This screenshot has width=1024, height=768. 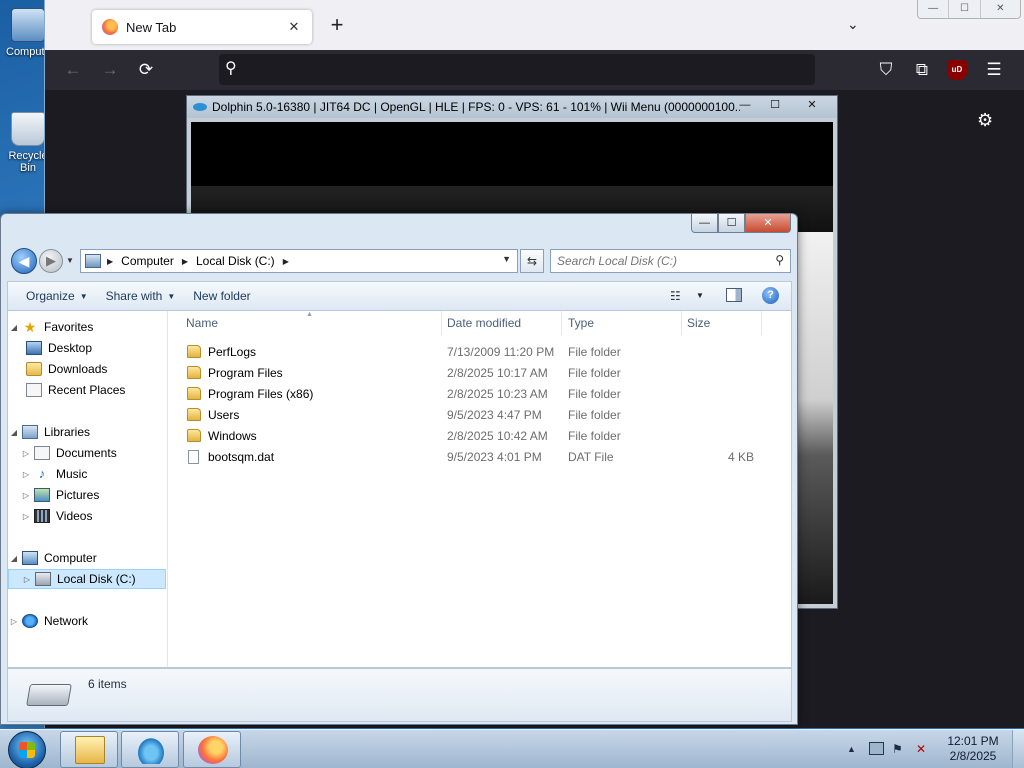 I want to click on start-button, so click(x=27, y=749).